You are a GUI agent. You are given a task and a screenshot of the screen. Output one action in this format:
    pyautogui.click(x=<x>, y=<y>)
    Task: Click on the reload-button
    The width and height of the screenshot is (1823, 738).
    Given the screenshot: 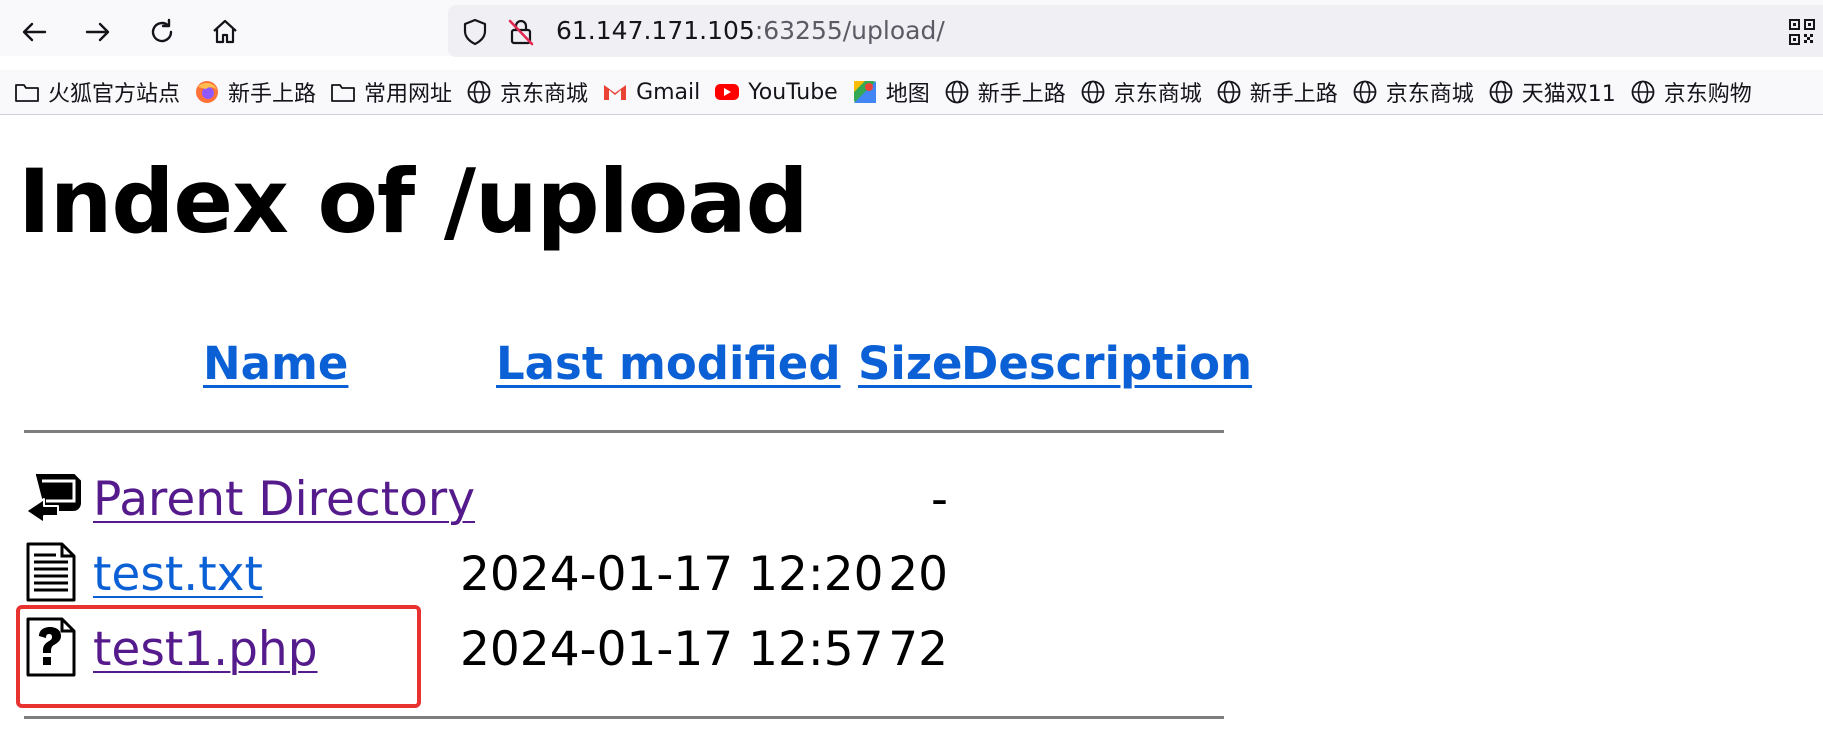 What is the action you would take?
    pyautogui.click(x=162, y=32)
    